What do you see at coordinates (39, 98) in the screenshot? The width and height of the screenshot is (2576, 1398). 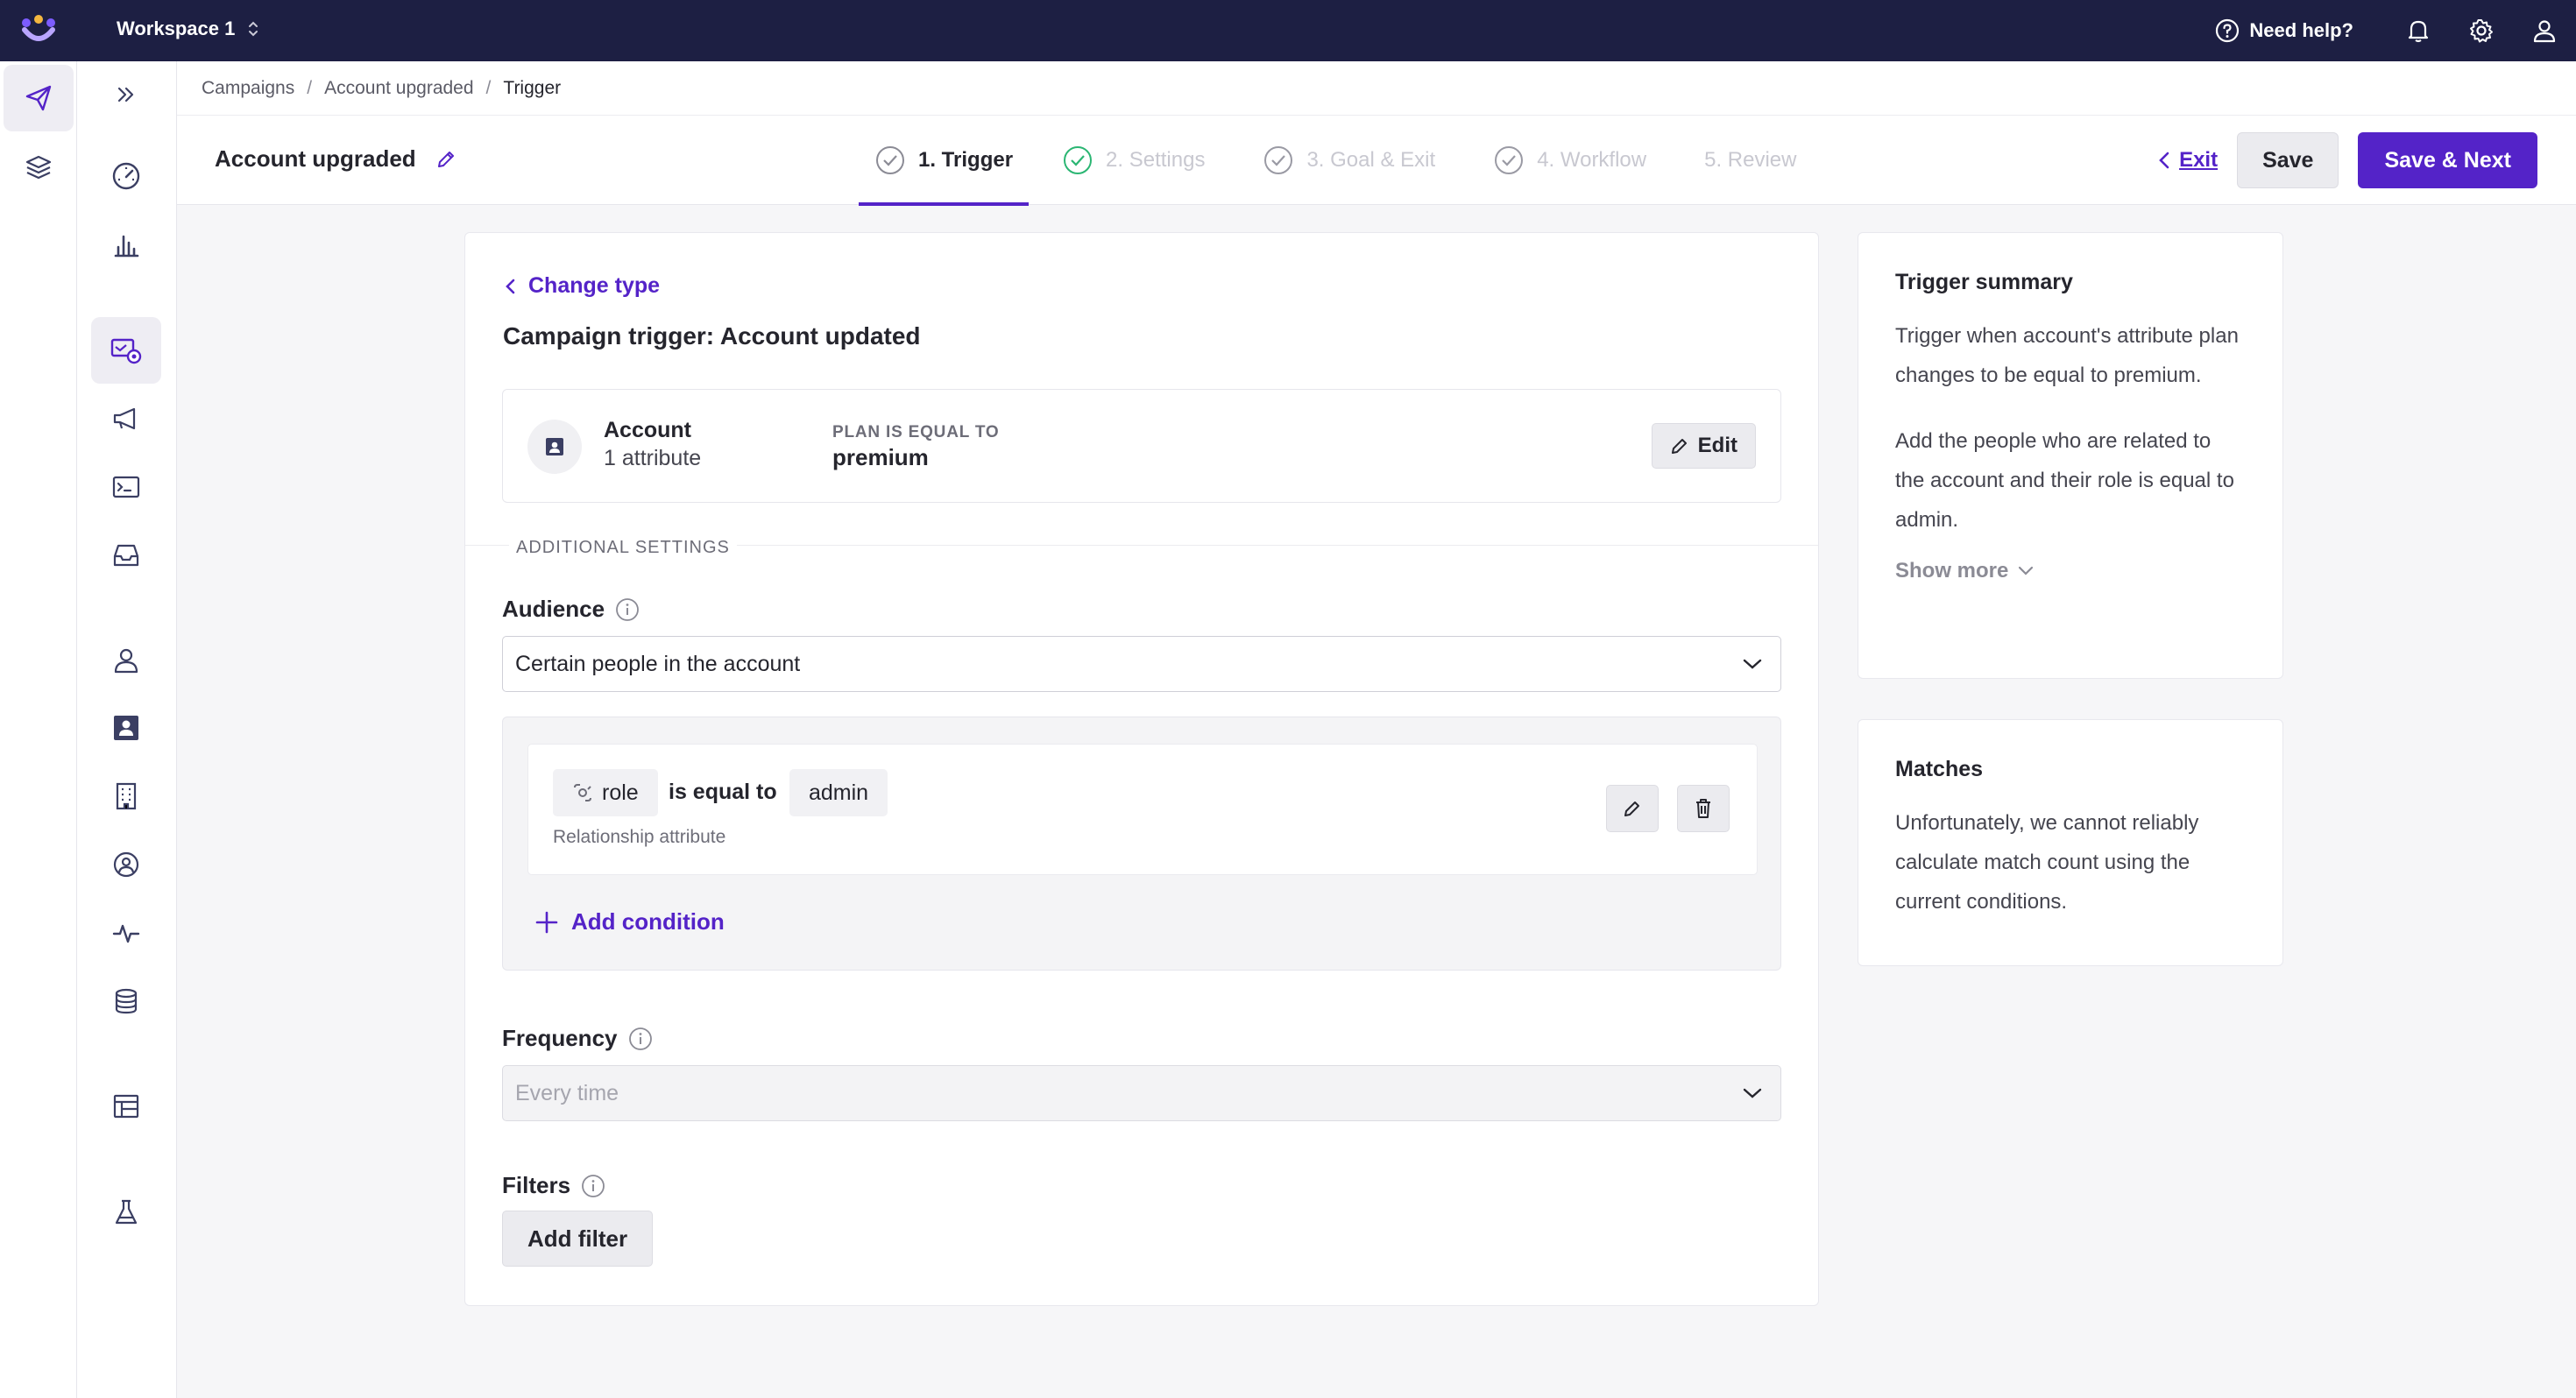 I see `campaigns-paper-plane-icon` at bounding box center [39, 98].